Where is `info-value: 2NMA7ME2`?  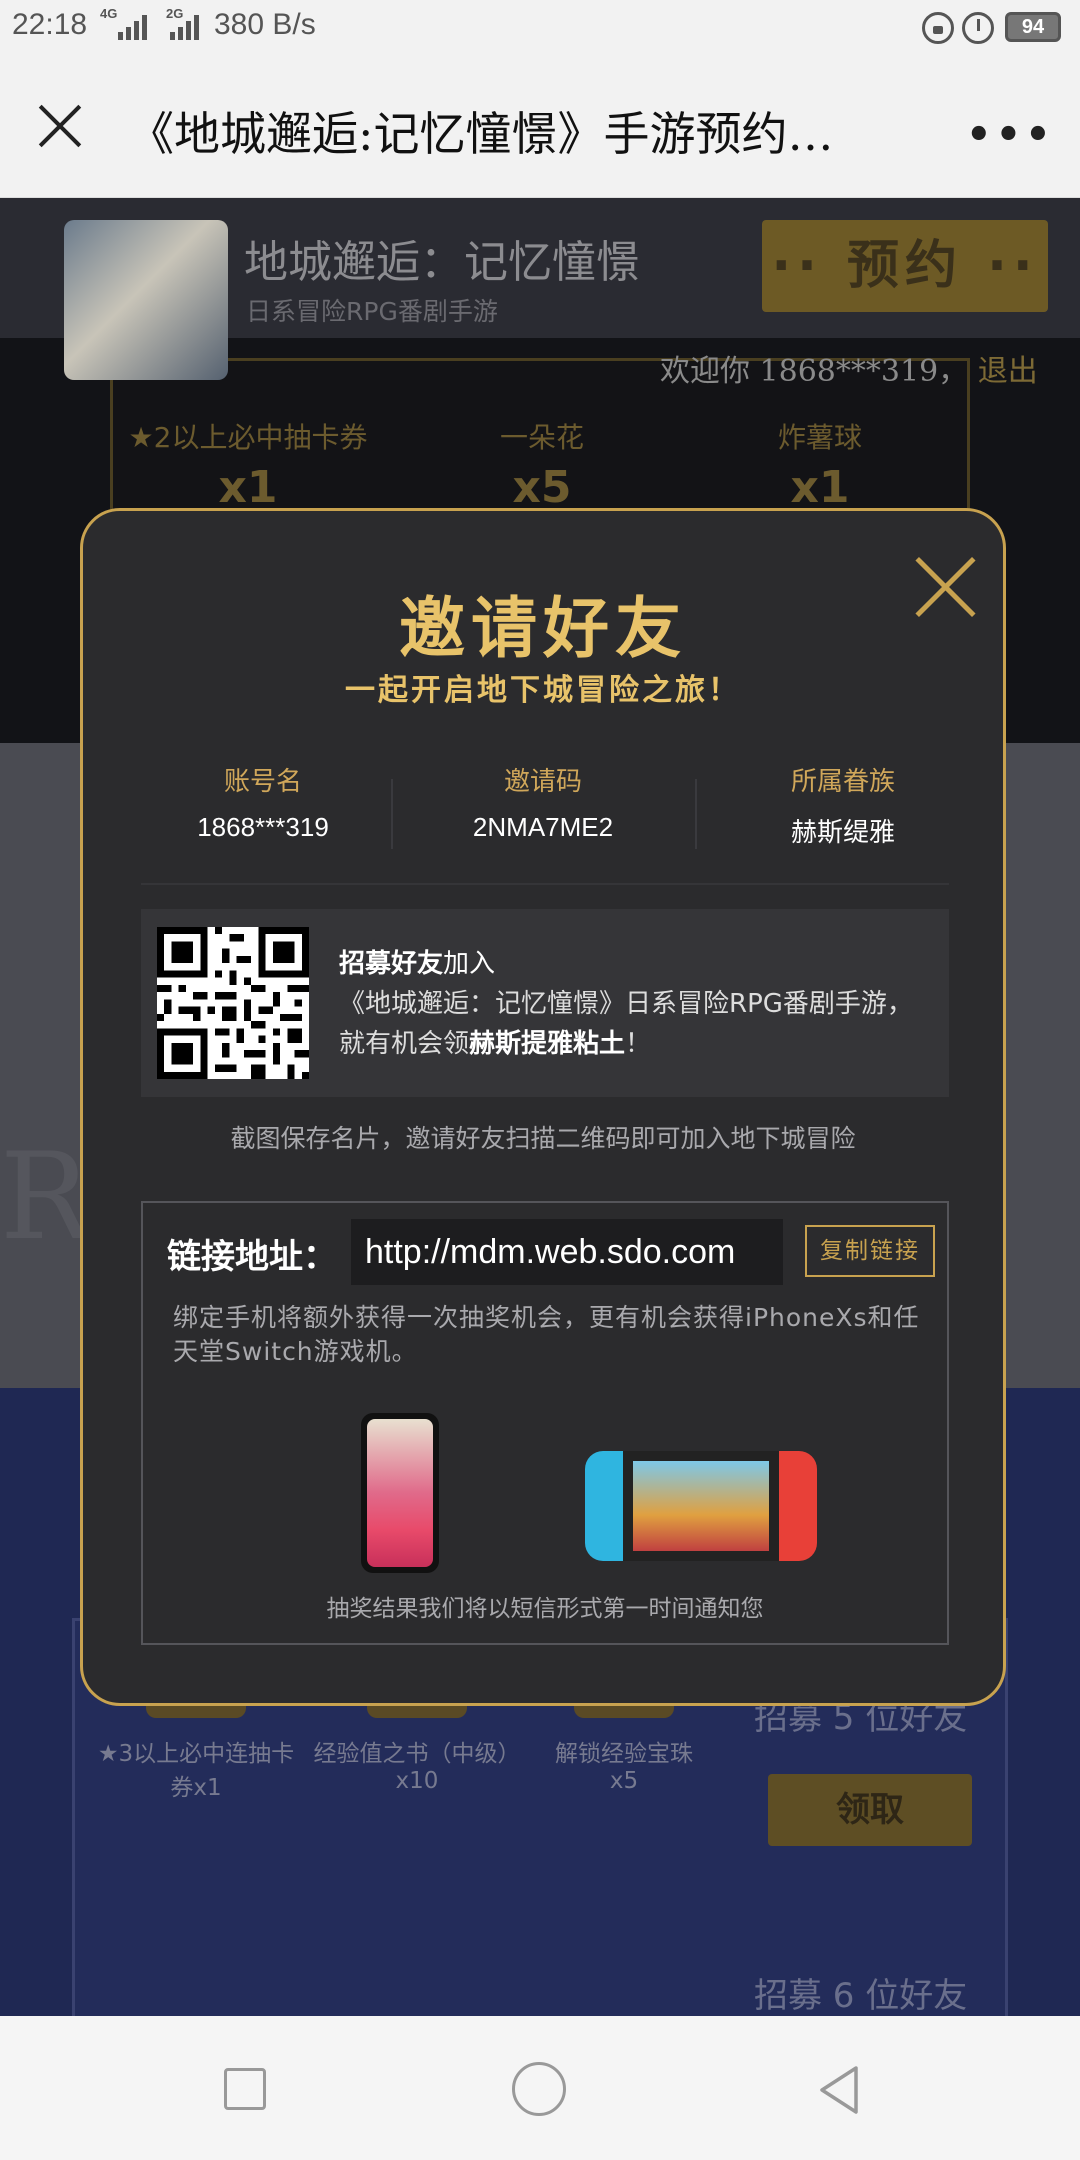
info-value: 2NMA7ME2 is located at coordinates (543, 827).